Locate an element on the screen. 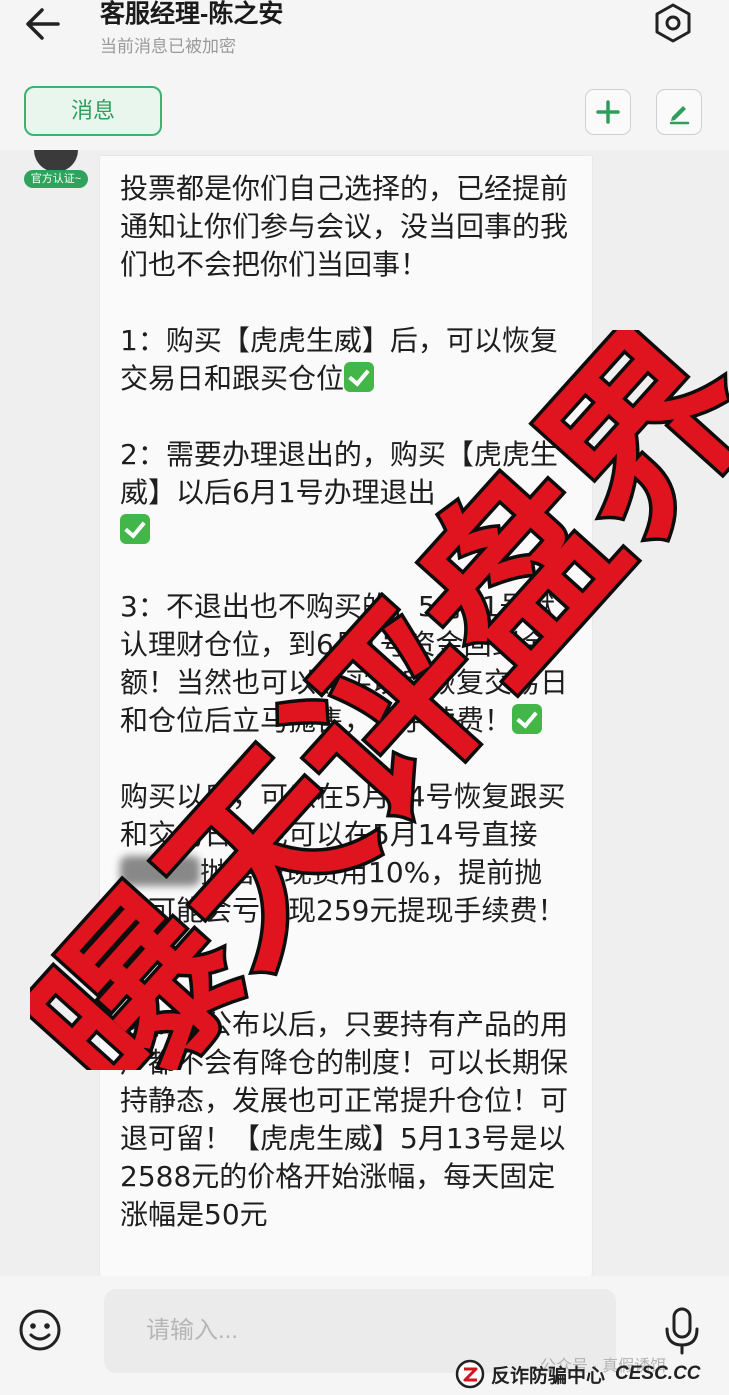 The height and width of the screenshot is (1395, 729). microphone-icon is located at coordinates (682, 1331).